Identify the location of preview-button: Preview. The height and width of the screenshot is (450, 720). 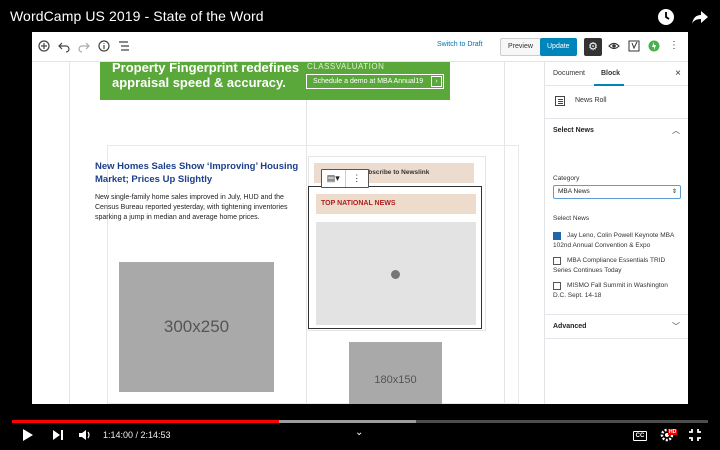
(520, 47).